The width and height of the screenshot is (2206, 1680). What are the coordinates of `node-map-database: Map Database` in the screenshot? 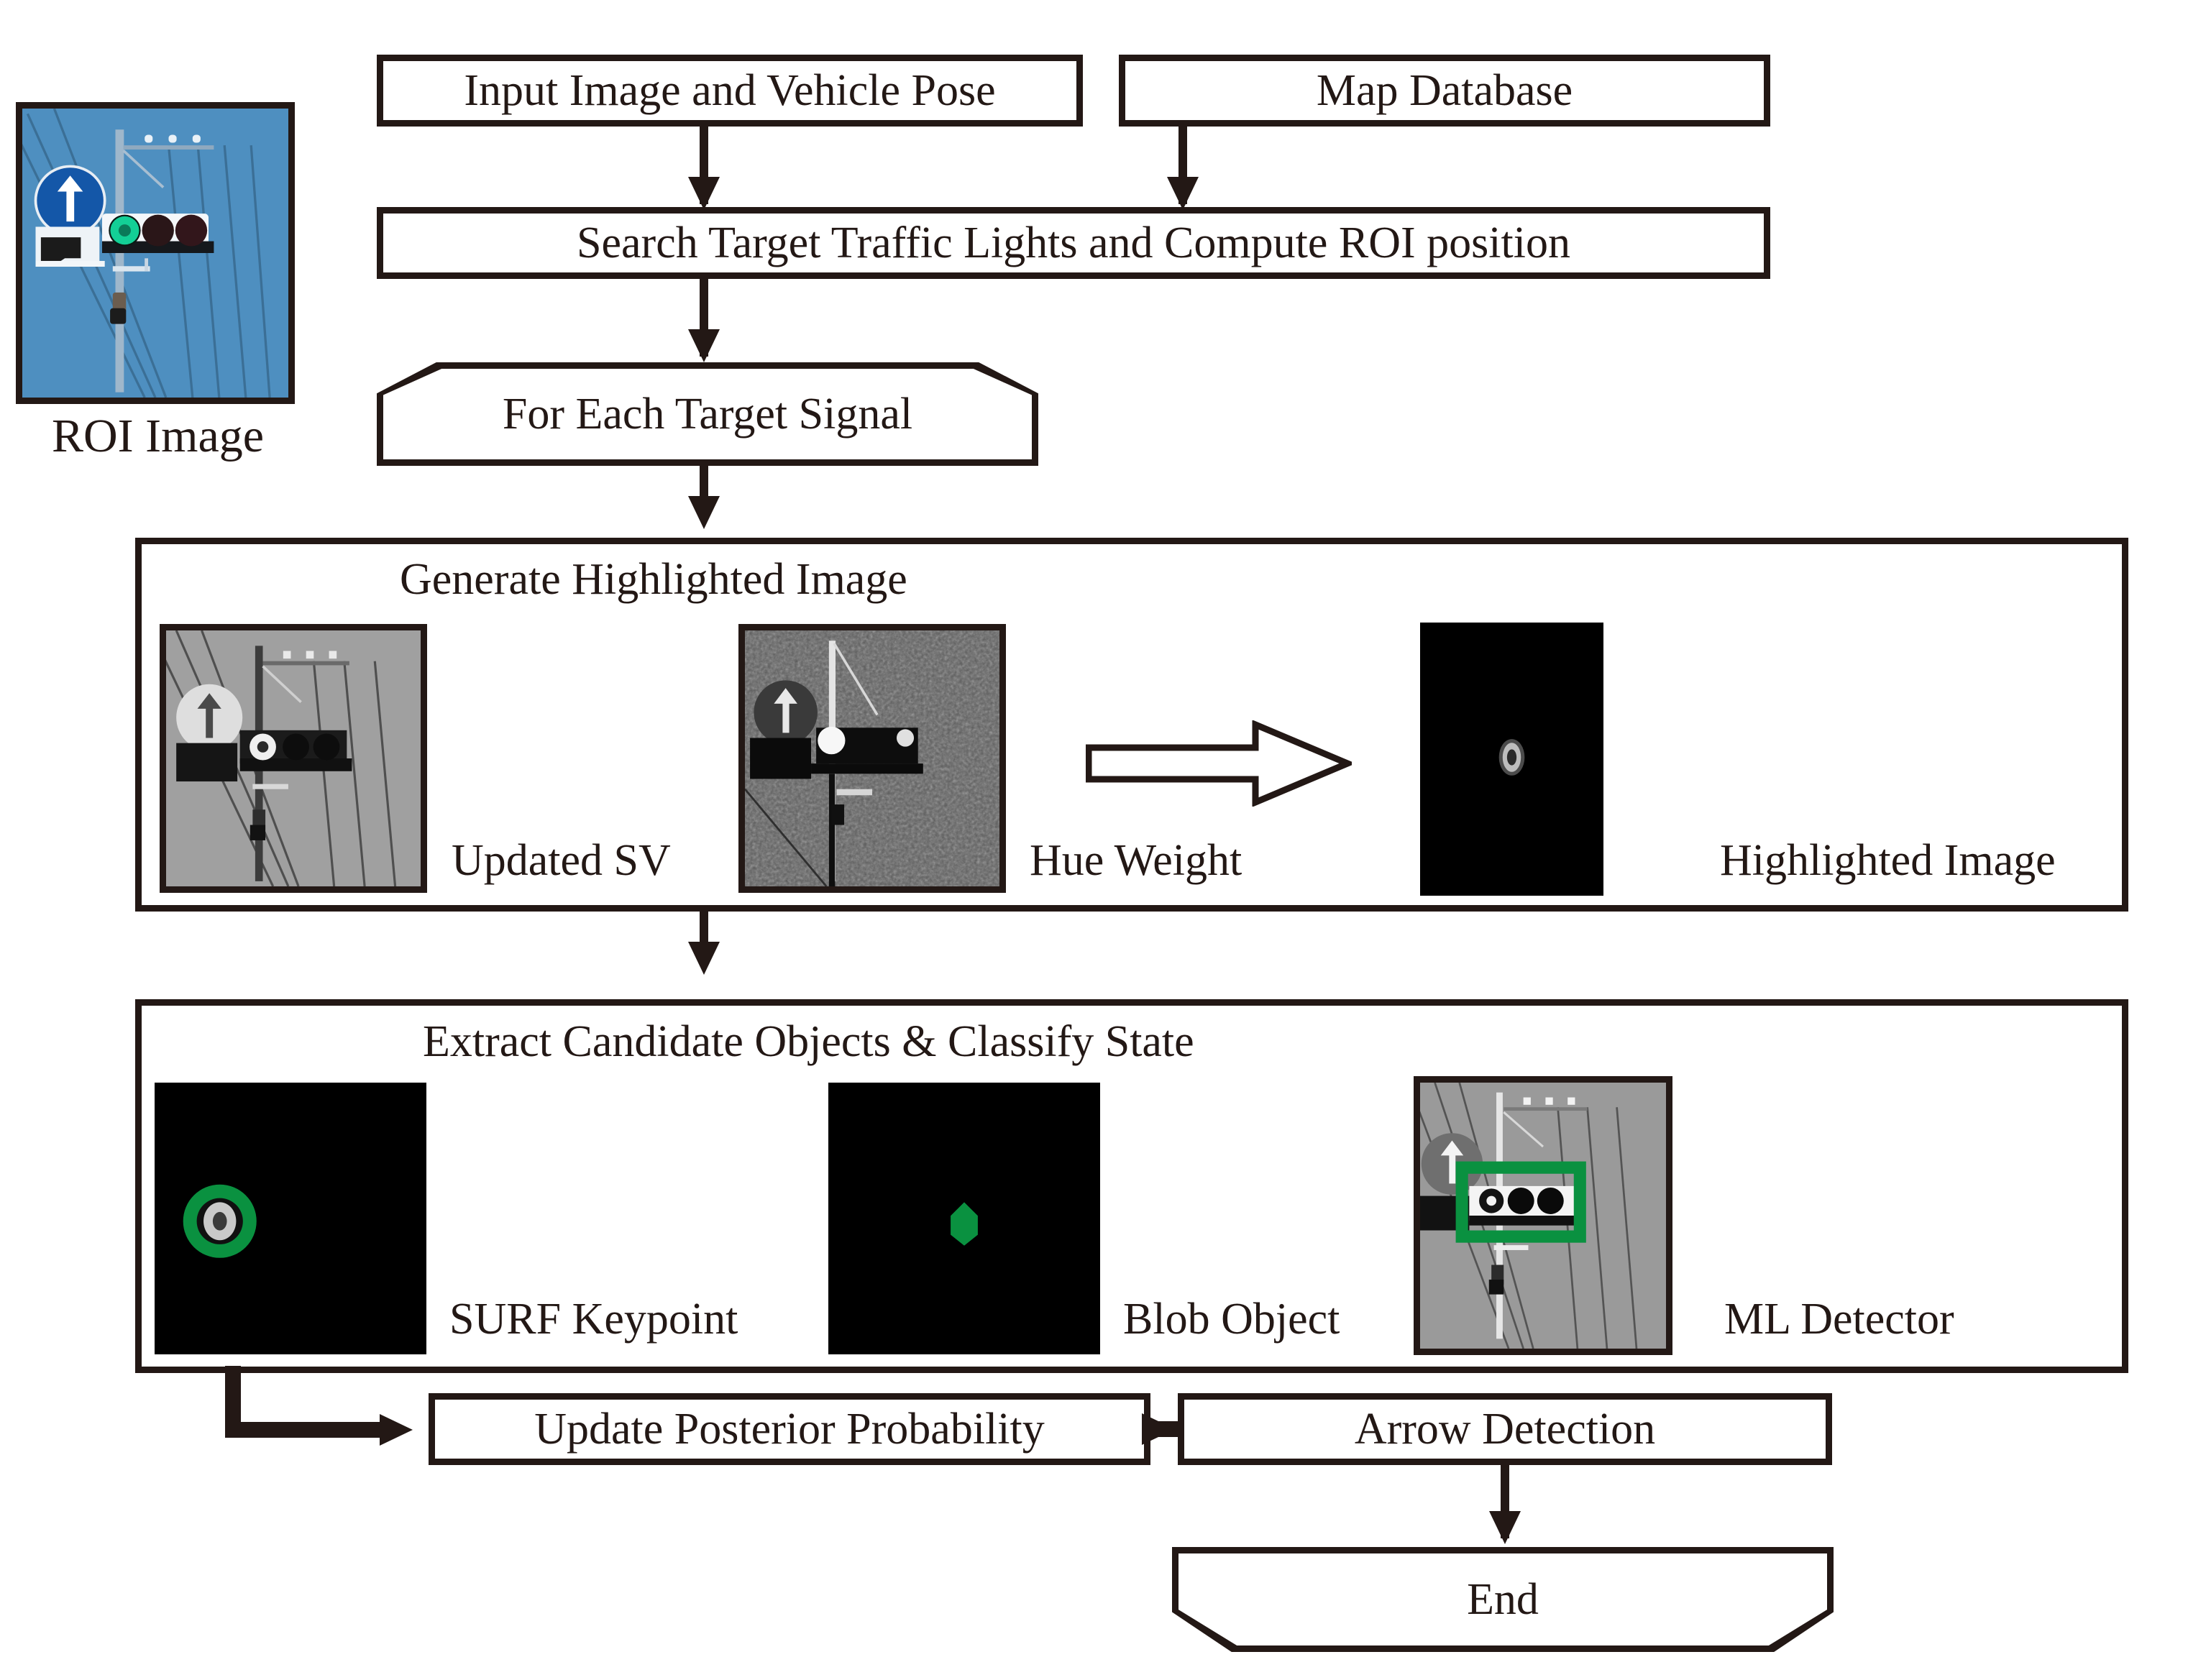 It's located at (1444, 91).